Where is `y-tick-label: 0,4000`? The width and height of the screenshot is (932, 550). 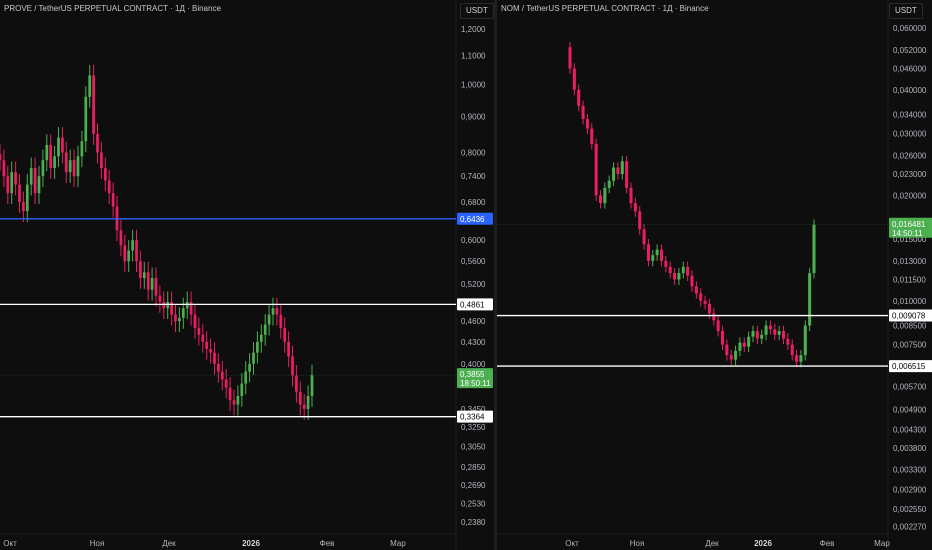
y-tick-label: 0,4000 is located at coordinates (473, 364).